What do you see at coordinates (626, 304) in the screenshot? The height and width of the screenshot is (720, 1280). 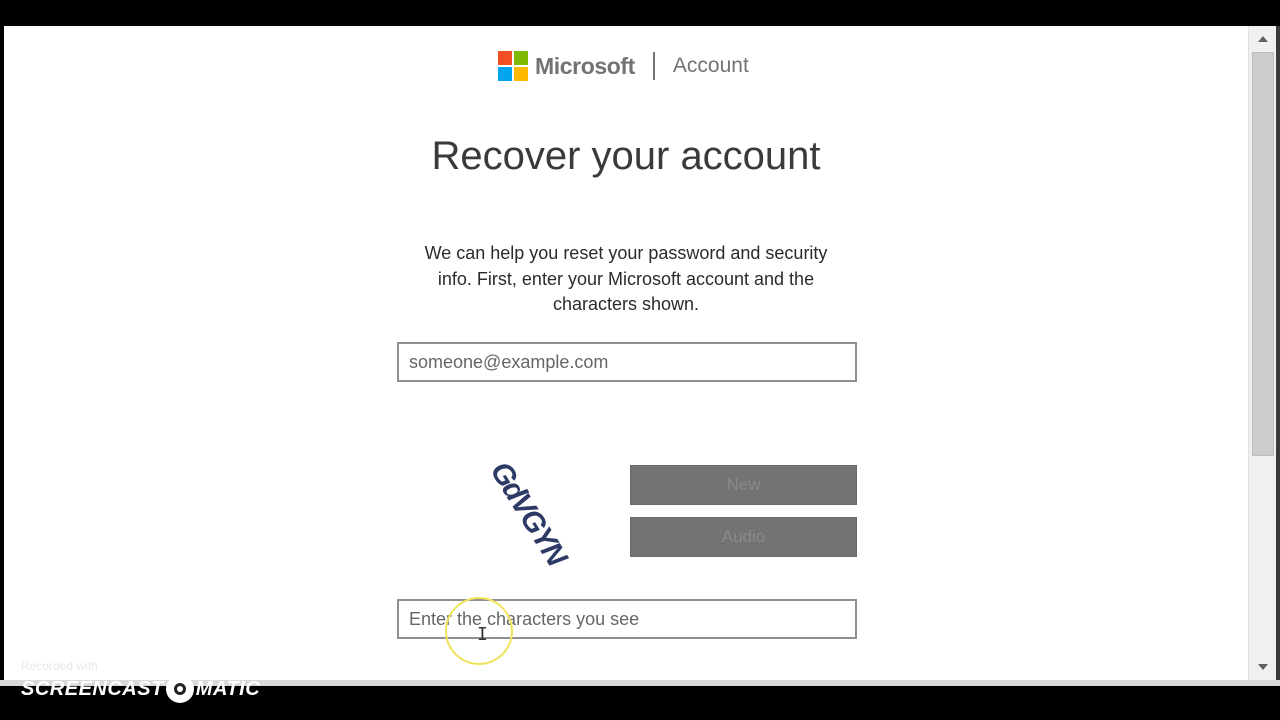 I see `intro-line-3: characters shown.` at bounding box center [626, 304].